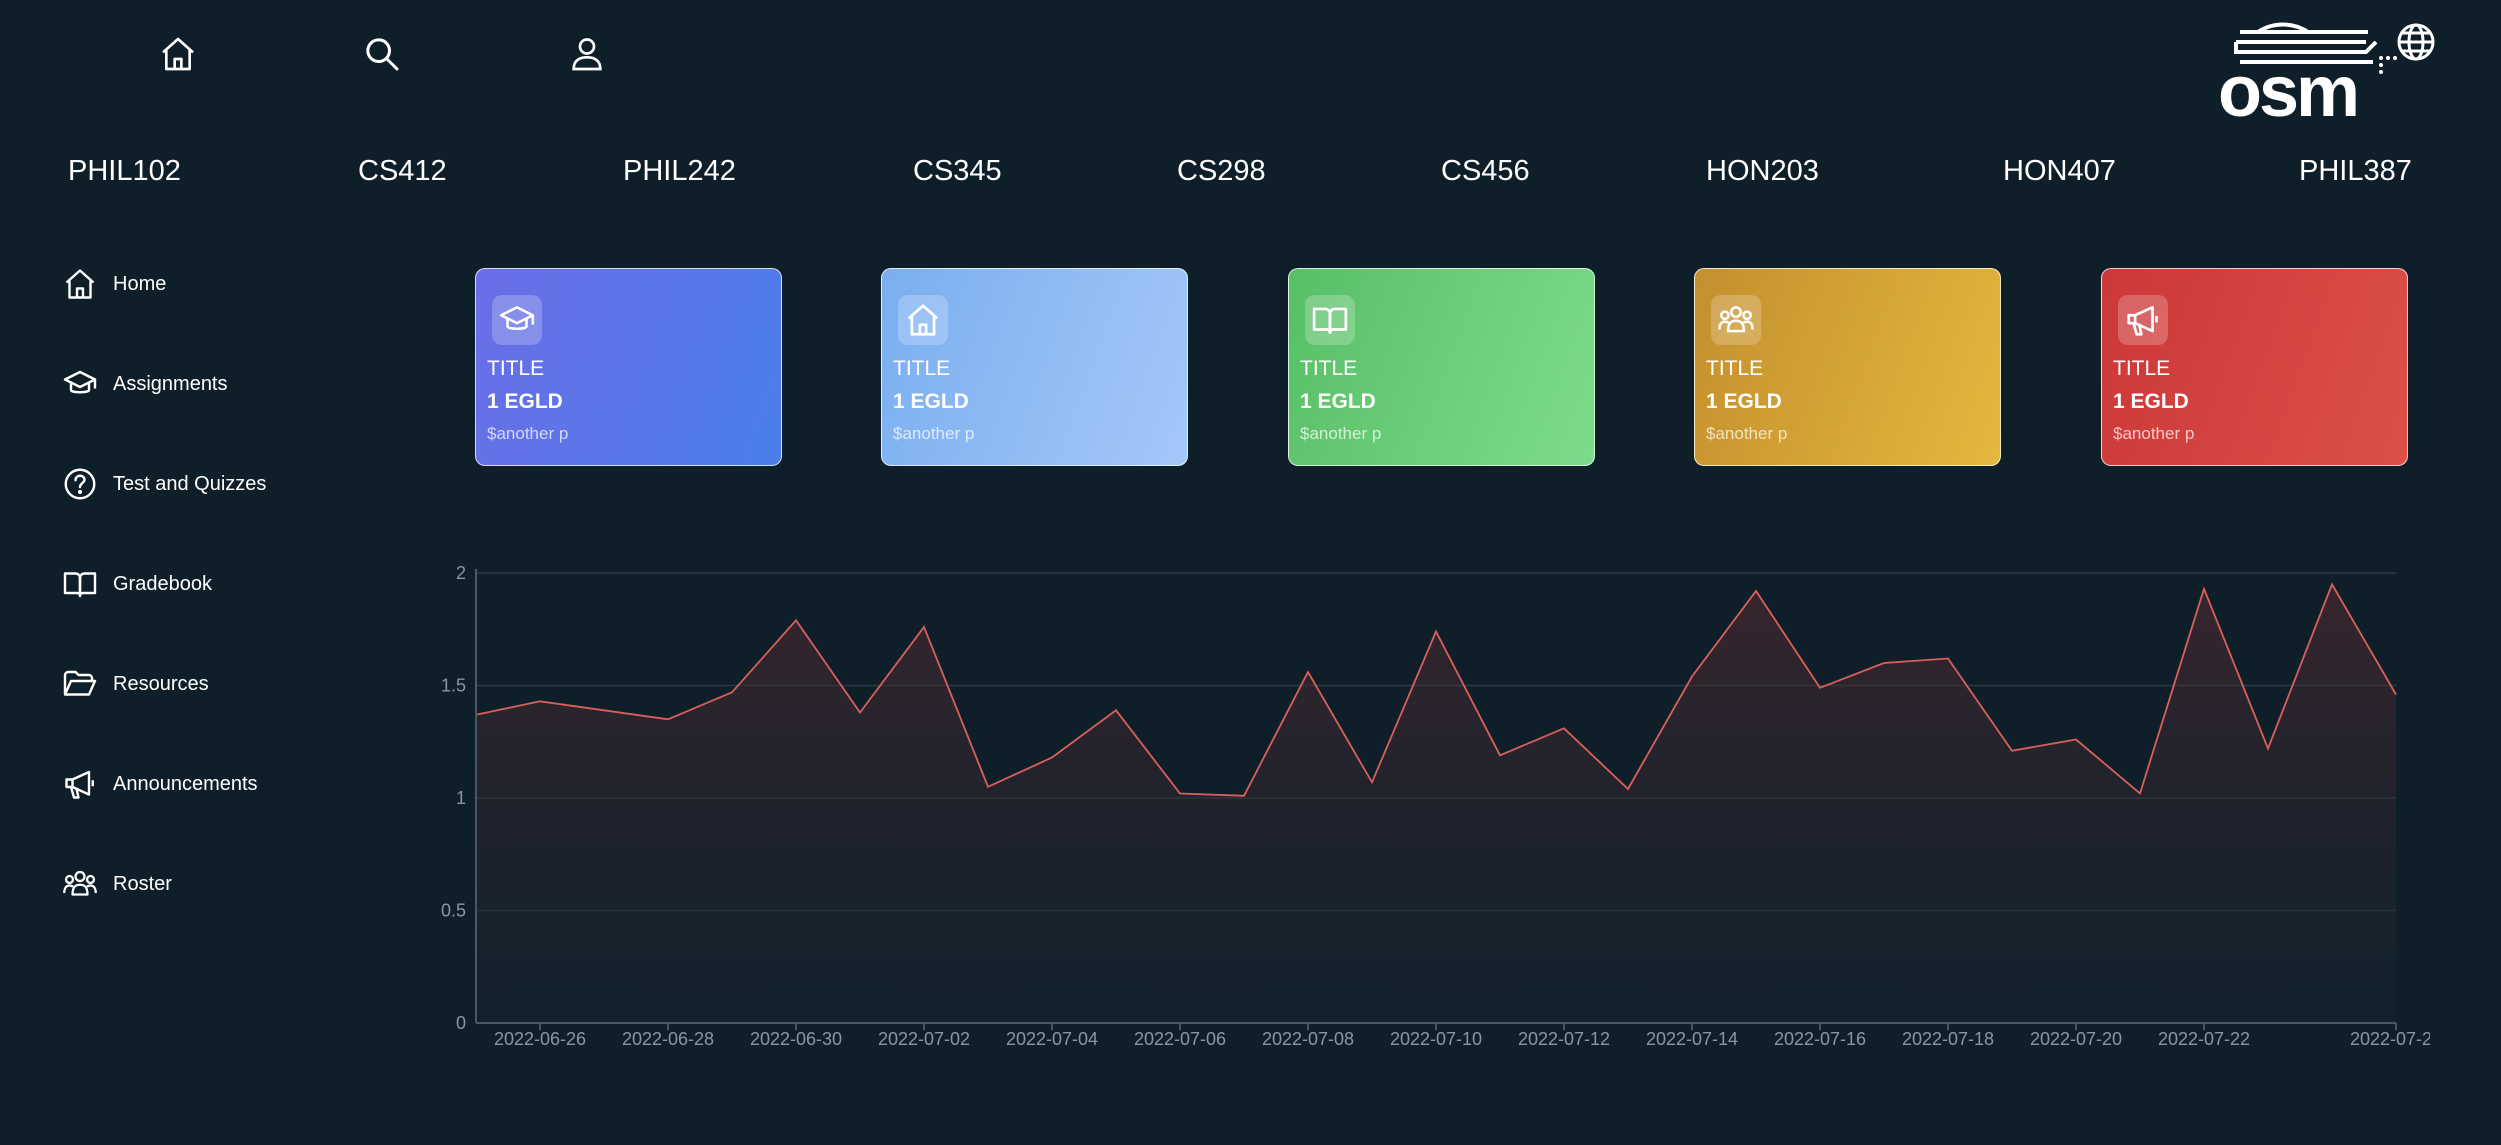 Image resolution: width=2501 pixels, height=1145 pixels. What do you see at coordinates (461, 573) in the screenshot?
I see `y-tick-label: 2` at bounding box center [461, 573].